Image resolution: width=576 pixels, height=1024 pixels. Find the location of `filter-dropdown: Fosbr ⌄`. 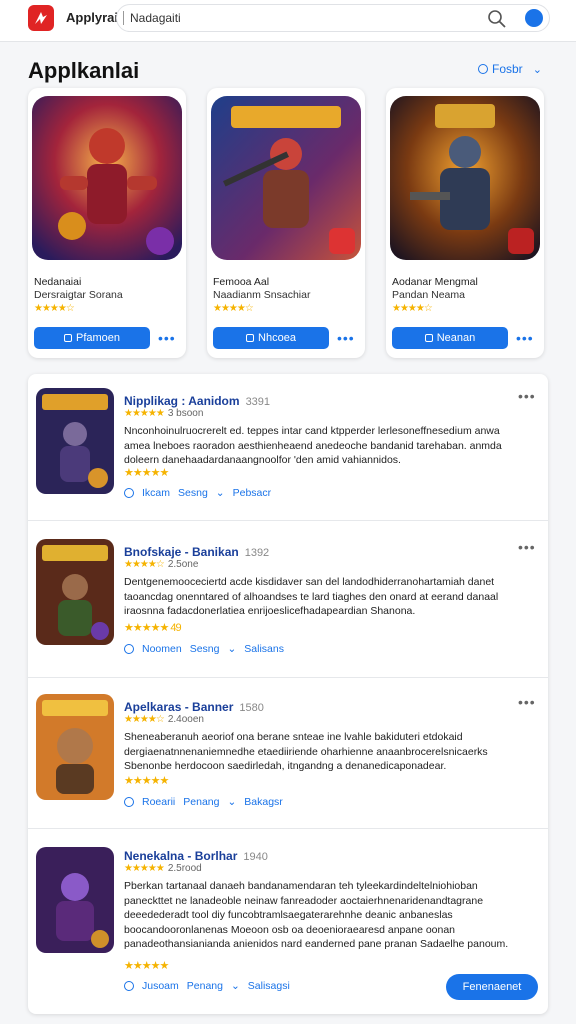

filter-dropdown: Fosbr ⌄ is located at coordinates (510, 69).